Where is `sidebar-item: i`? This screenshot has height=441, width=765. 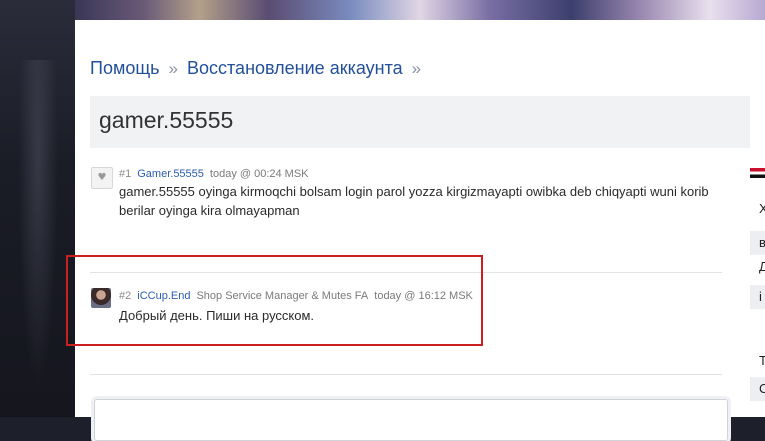
sidebar-item: i is located at coordinates (757, 297).